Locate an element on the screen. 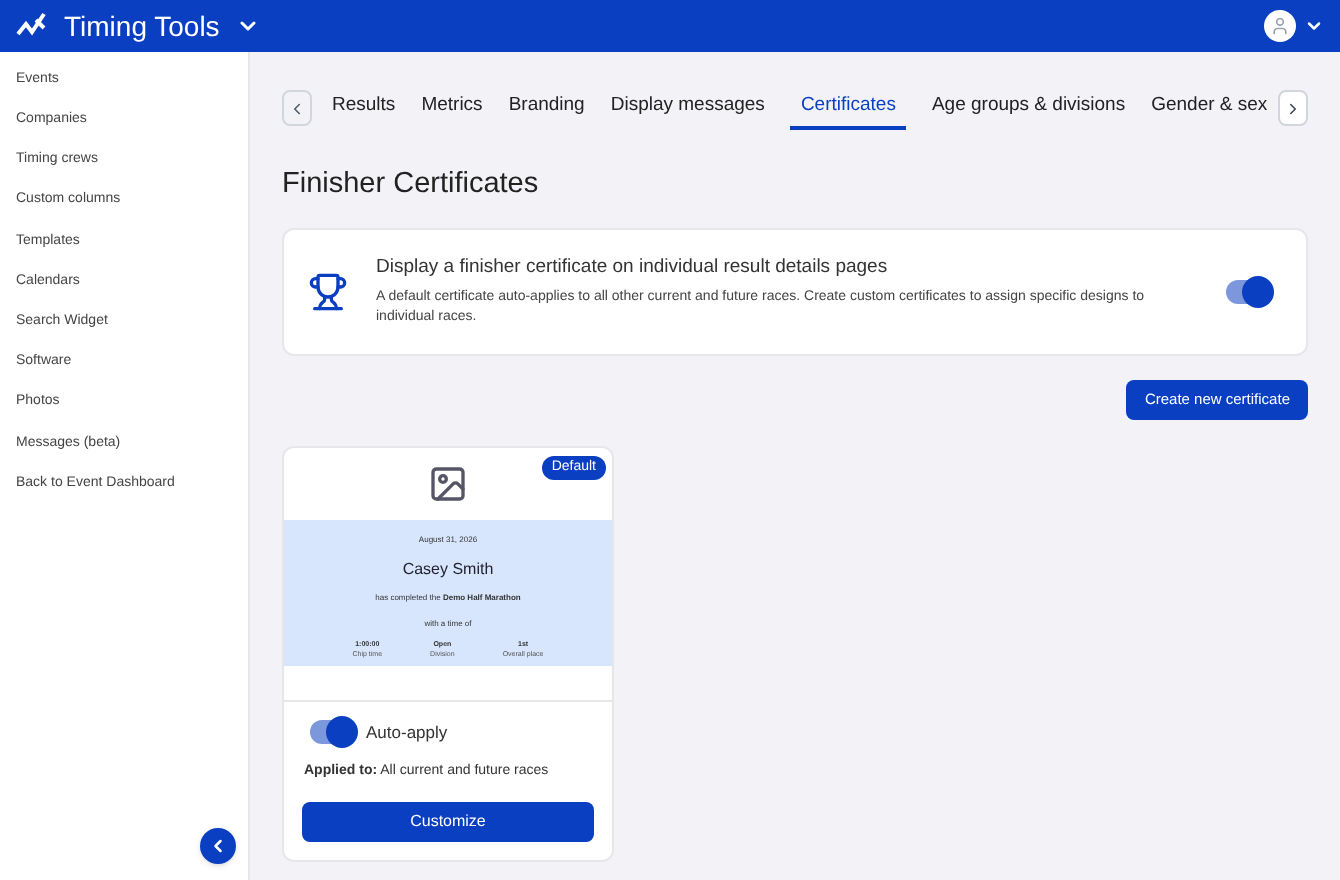 This screenshot has height=880, width=1340. user-icon is located at coordinates (1280, 26).